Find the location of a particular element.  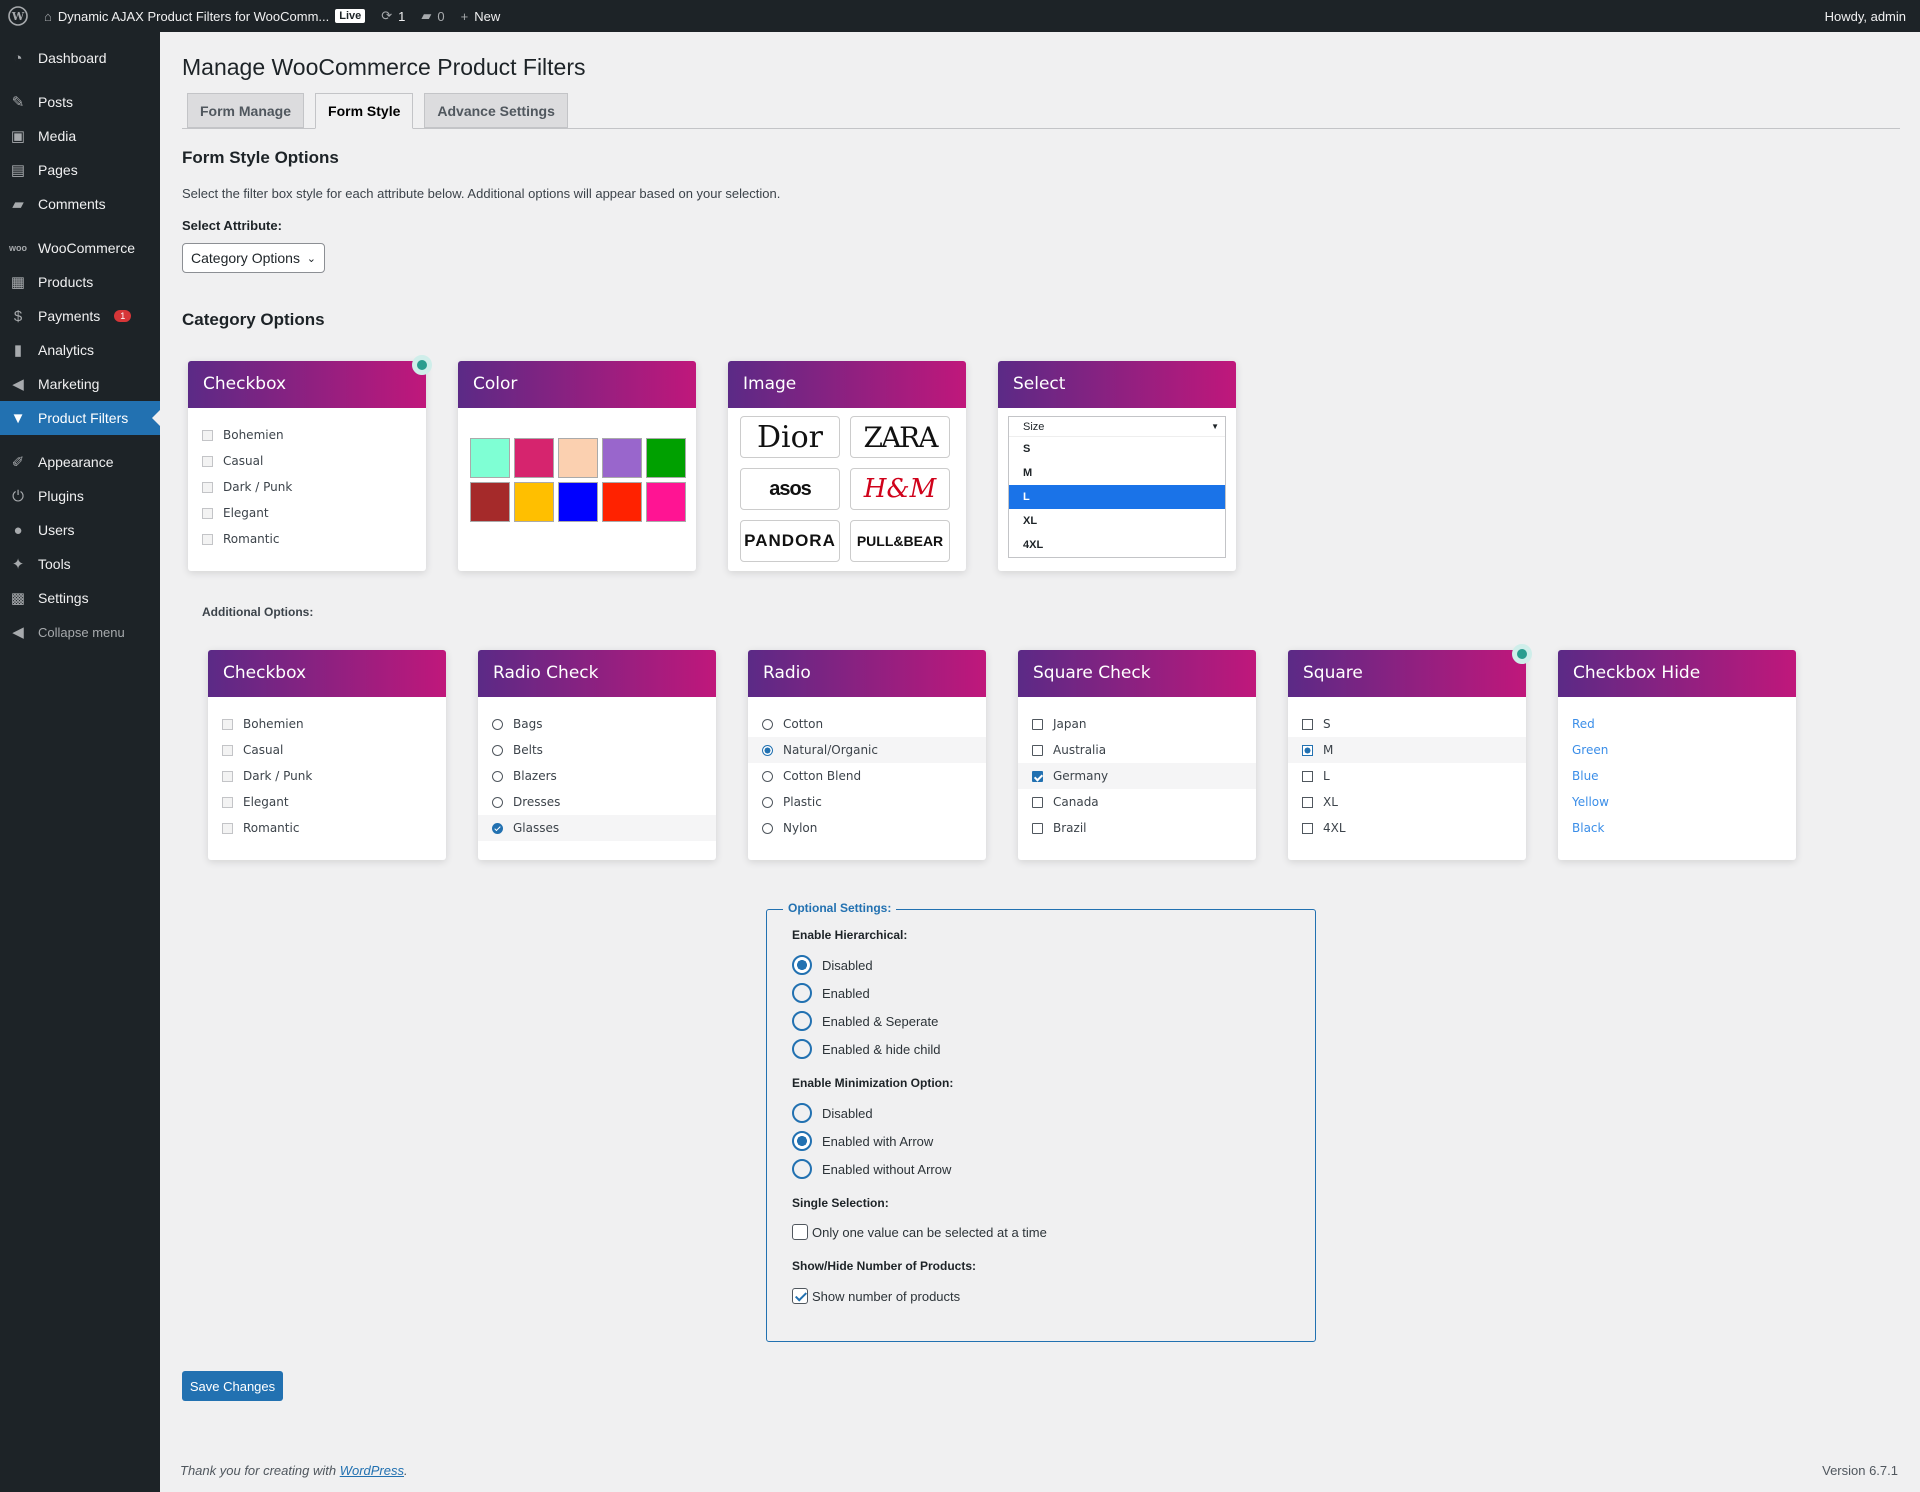

sidebar-item-payments: $ Payments 1 is located at coordinates (80, 316).